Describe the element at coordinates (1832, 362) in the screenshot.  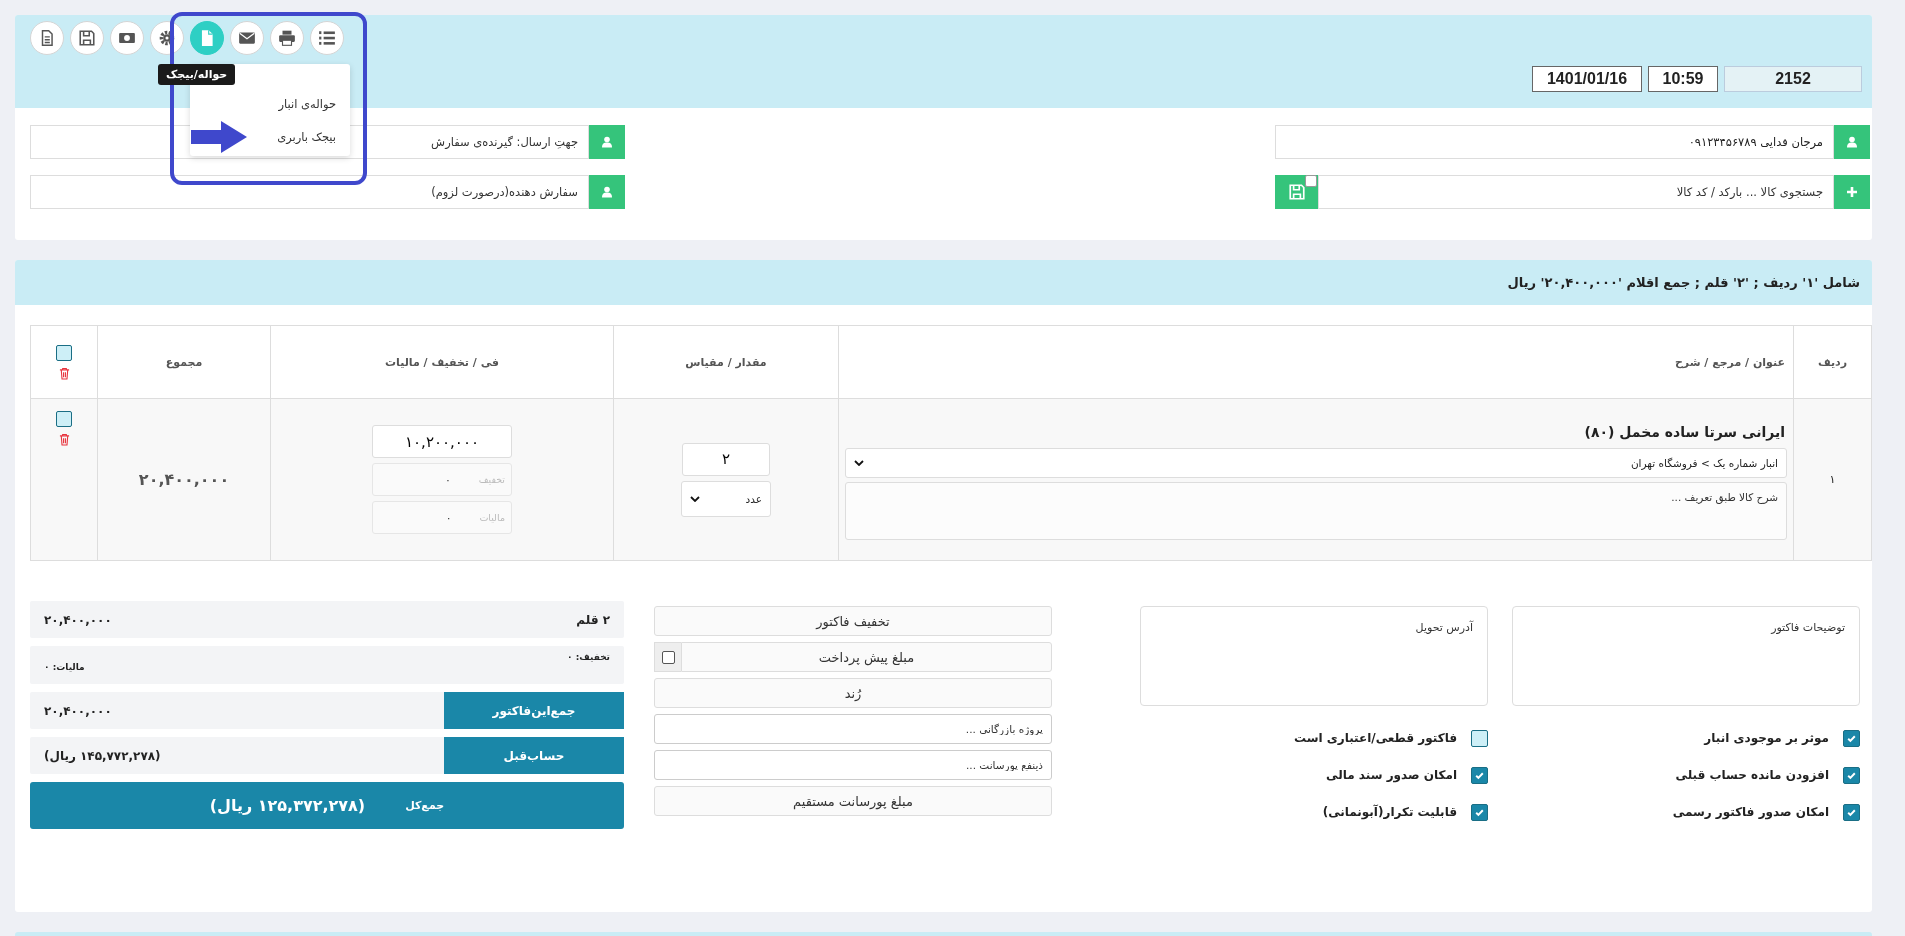
I see `column-header: ردیف` at that location.